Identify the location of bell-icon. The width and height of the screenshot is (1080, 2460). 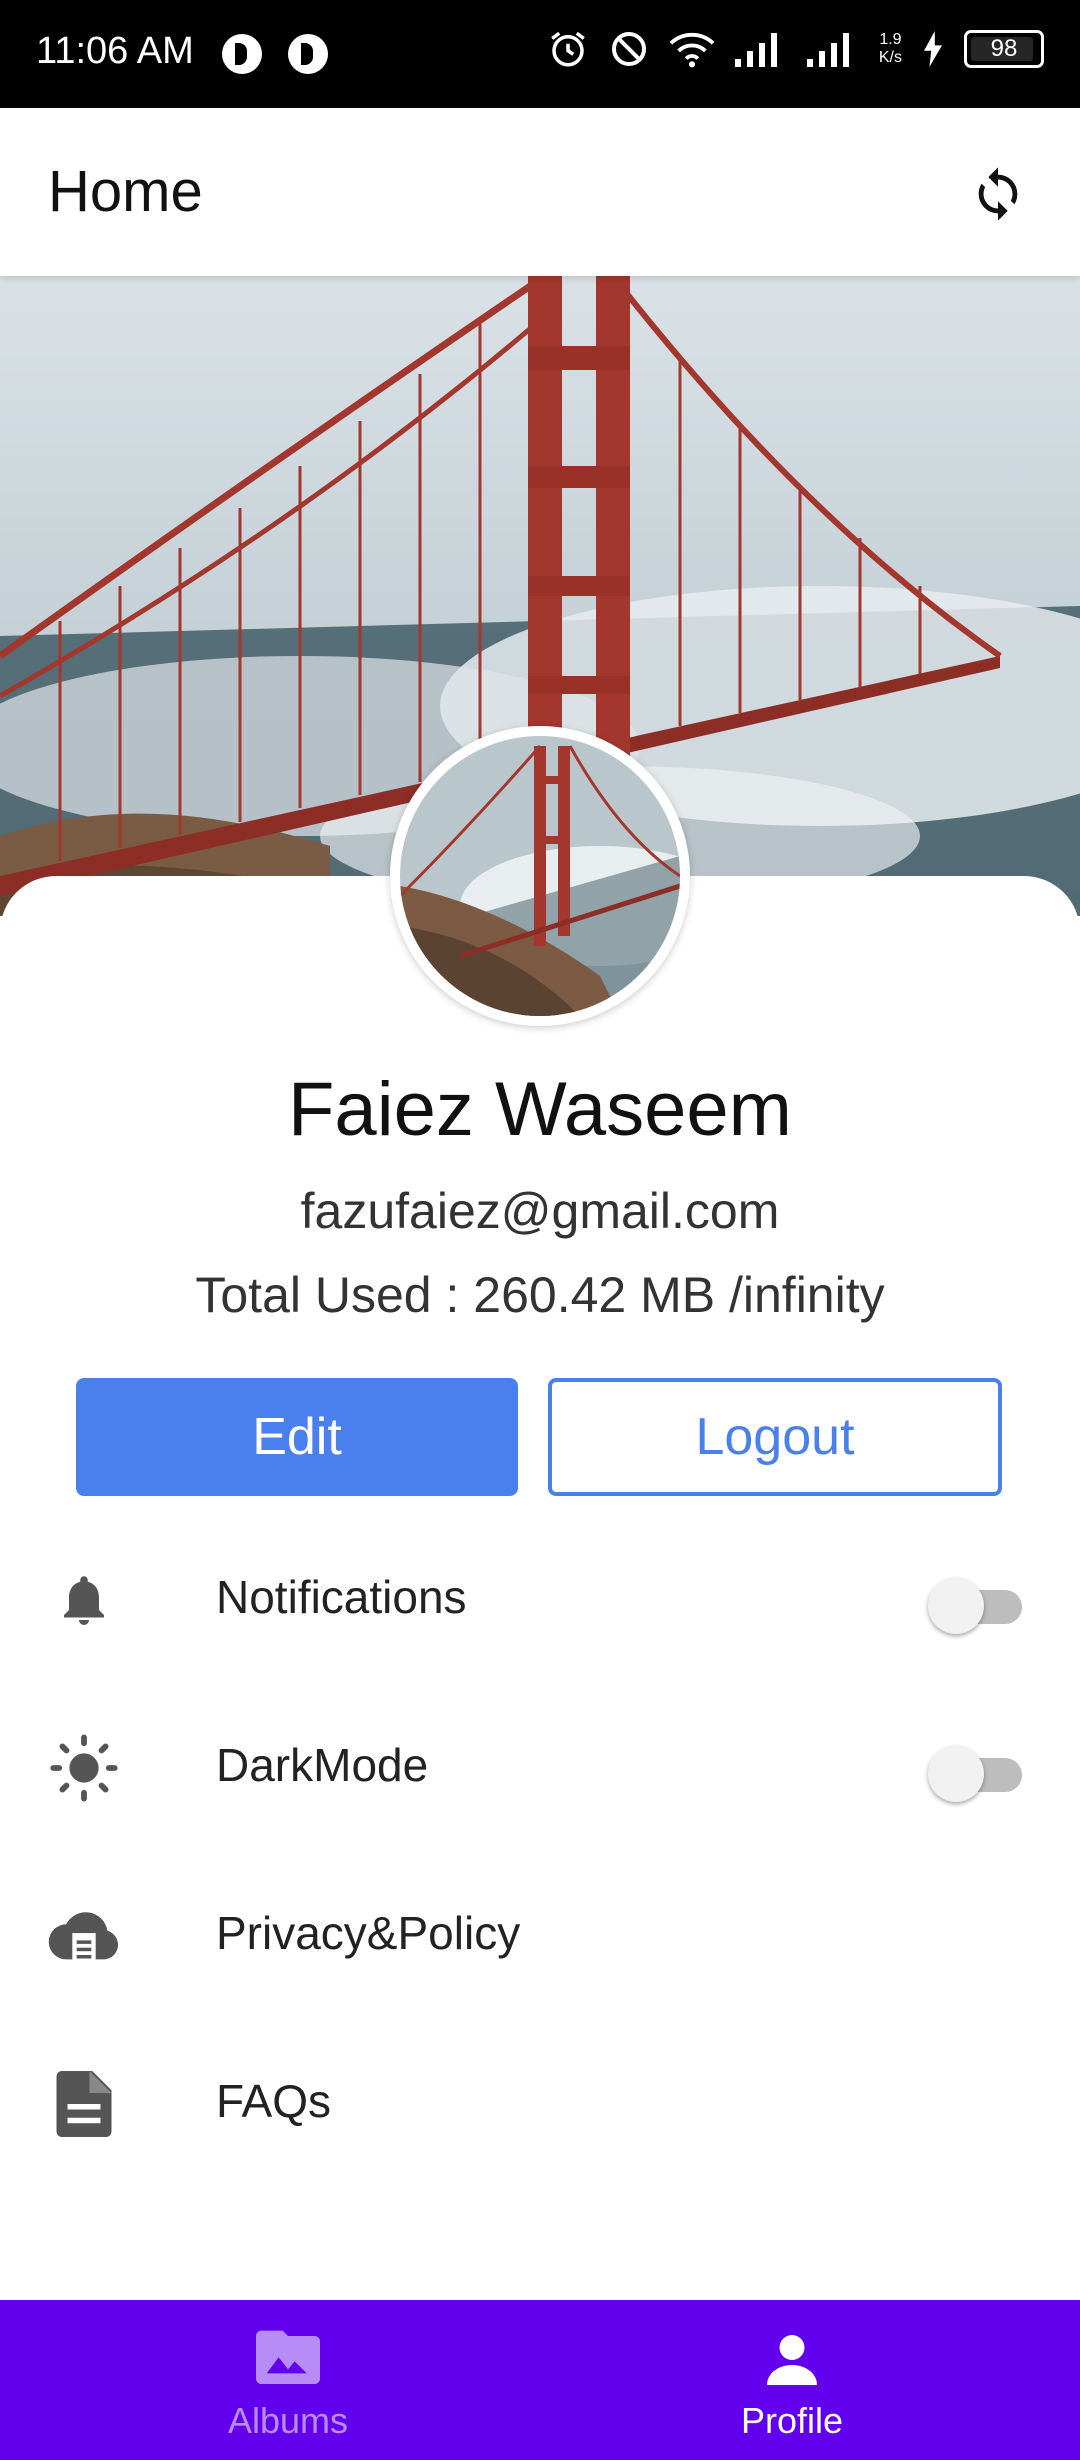
(84, 1600).